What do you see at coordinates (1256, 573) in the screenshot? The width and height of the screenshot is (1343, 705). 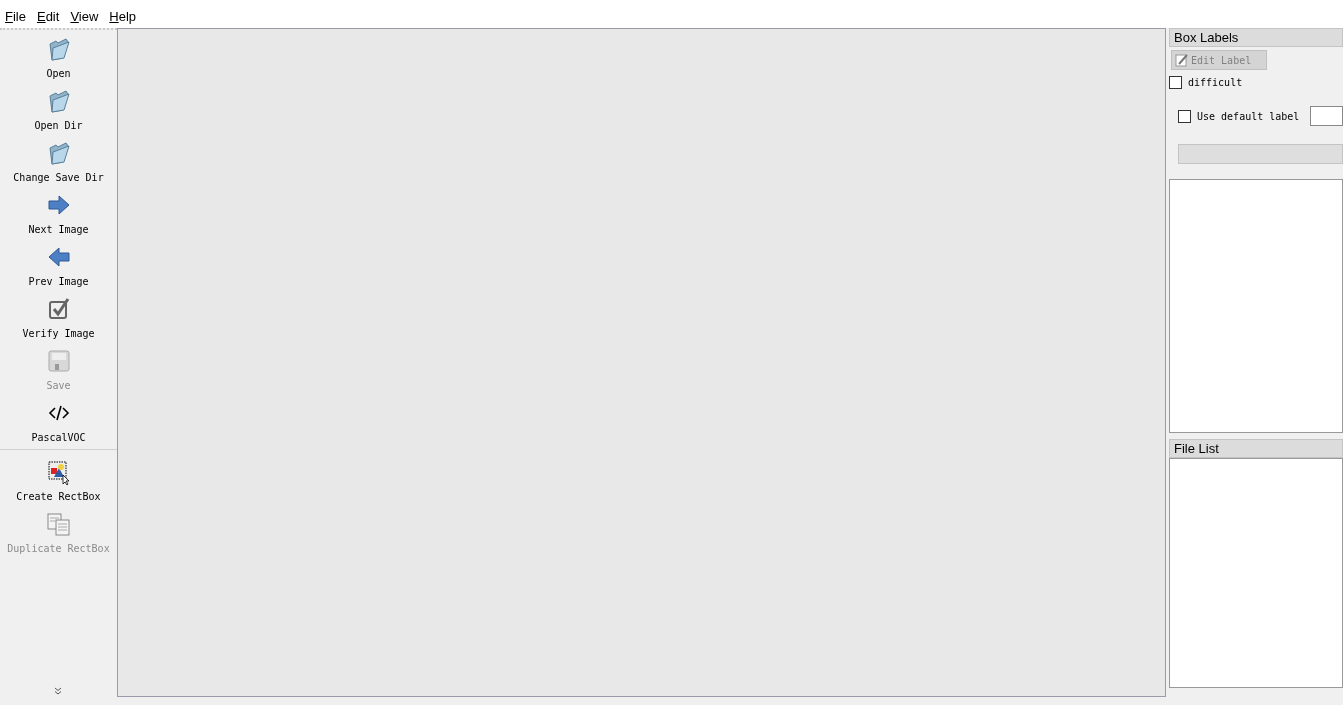 I see `file-list` at bounding box center [1256, 573].